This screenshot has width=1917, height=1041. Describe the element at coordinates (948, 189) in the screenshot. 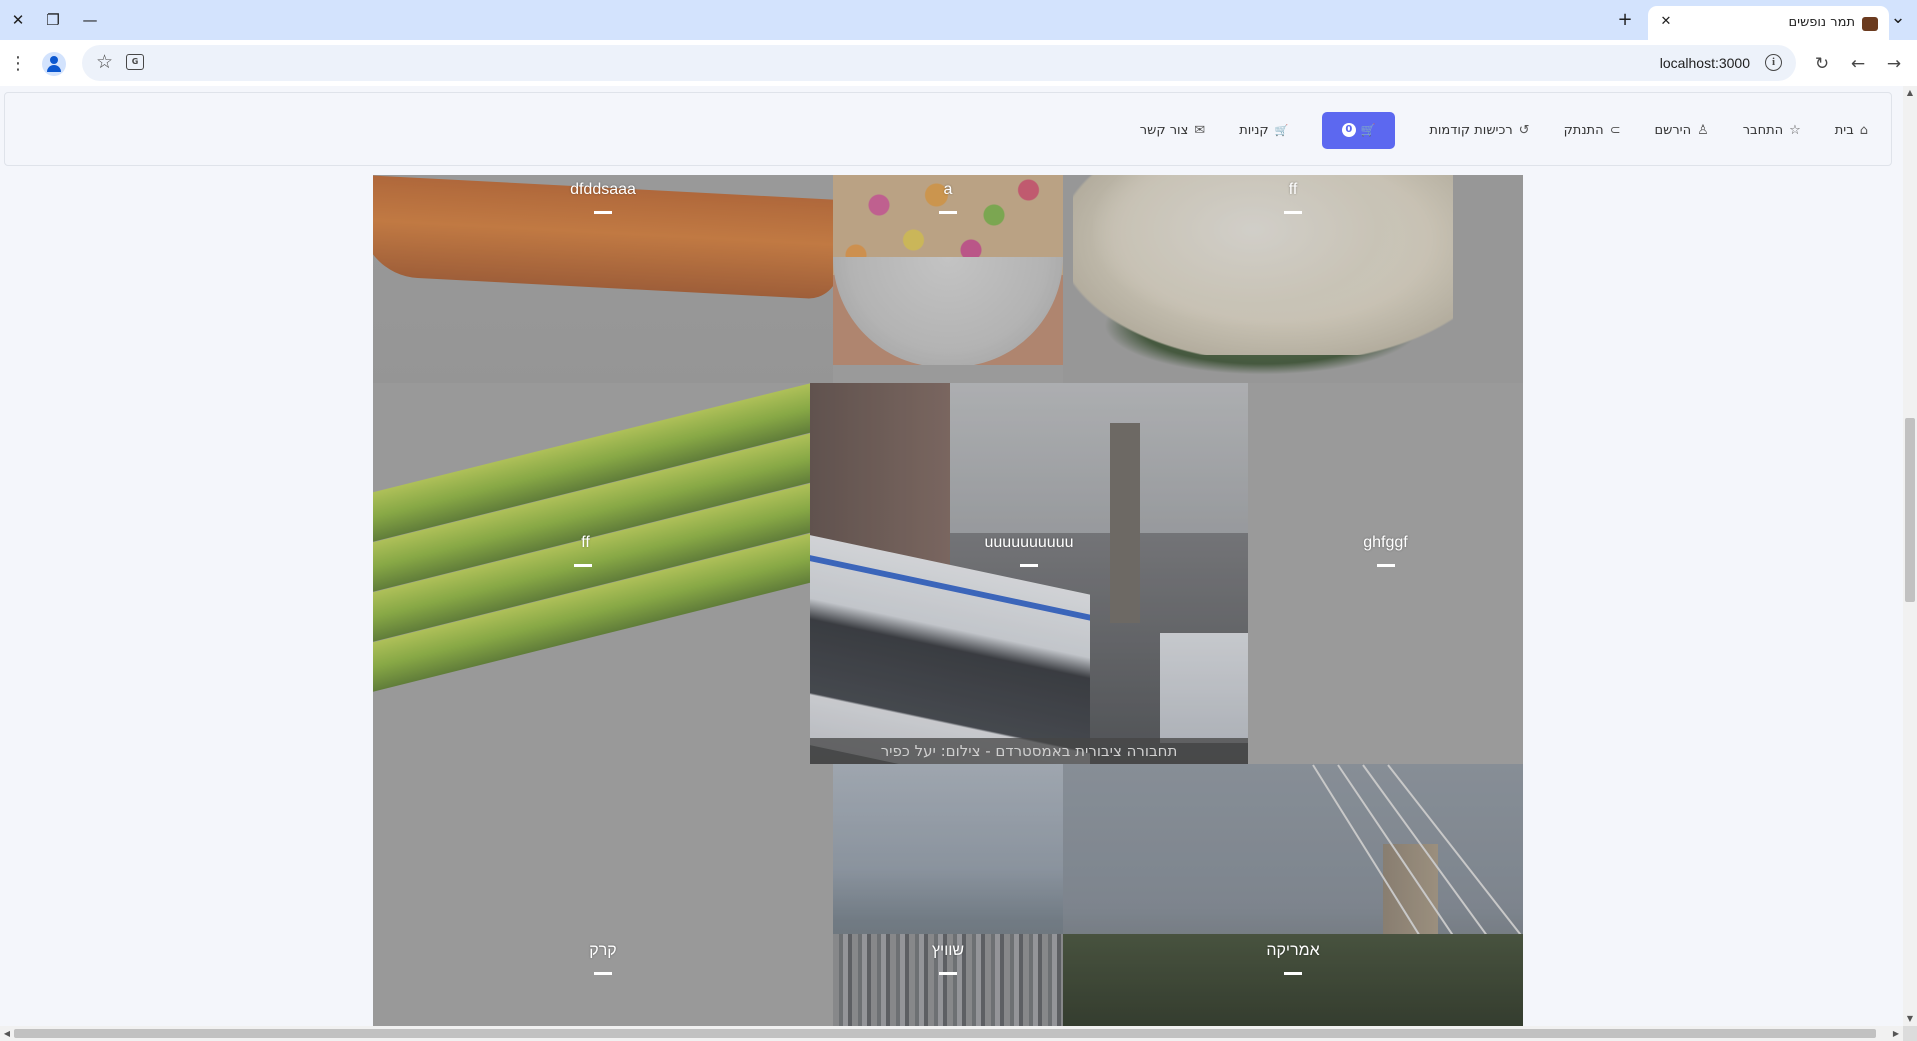

I see `card-title: a` at that location.